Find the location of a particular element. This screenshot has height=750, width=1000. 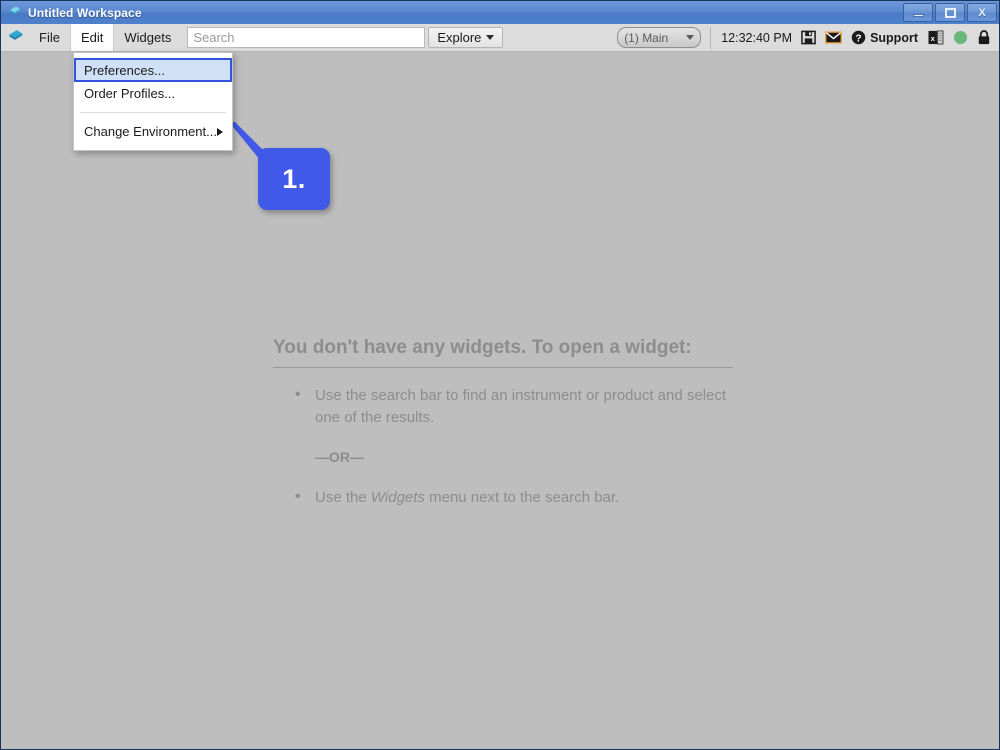

status-green-icon is located at coordinates (960, 37).